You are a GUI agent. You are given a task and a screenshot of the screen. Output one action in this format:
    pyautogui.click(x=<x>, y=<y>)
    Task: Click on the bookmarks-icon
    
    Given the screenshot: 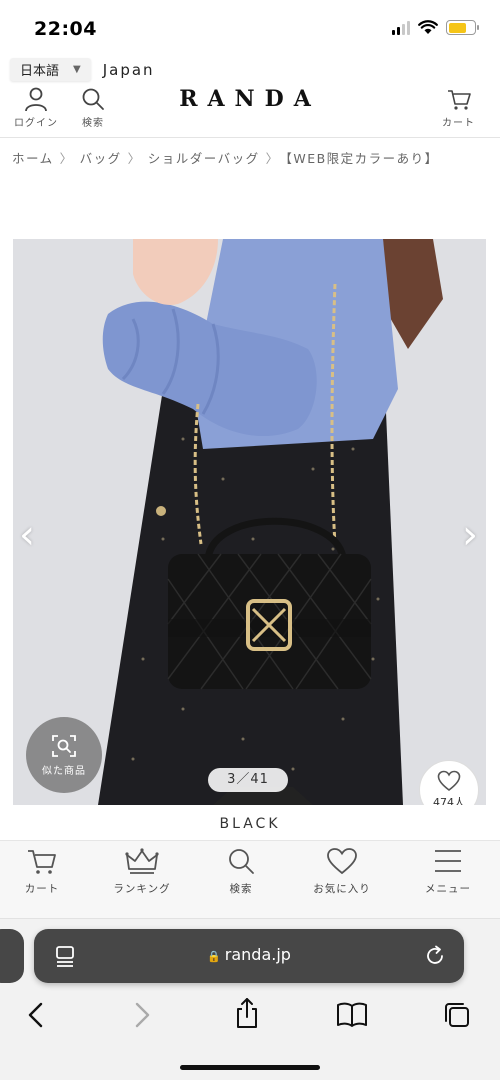 What is the action you would take?
    pyautogui.click(x=352, y=1015)
    